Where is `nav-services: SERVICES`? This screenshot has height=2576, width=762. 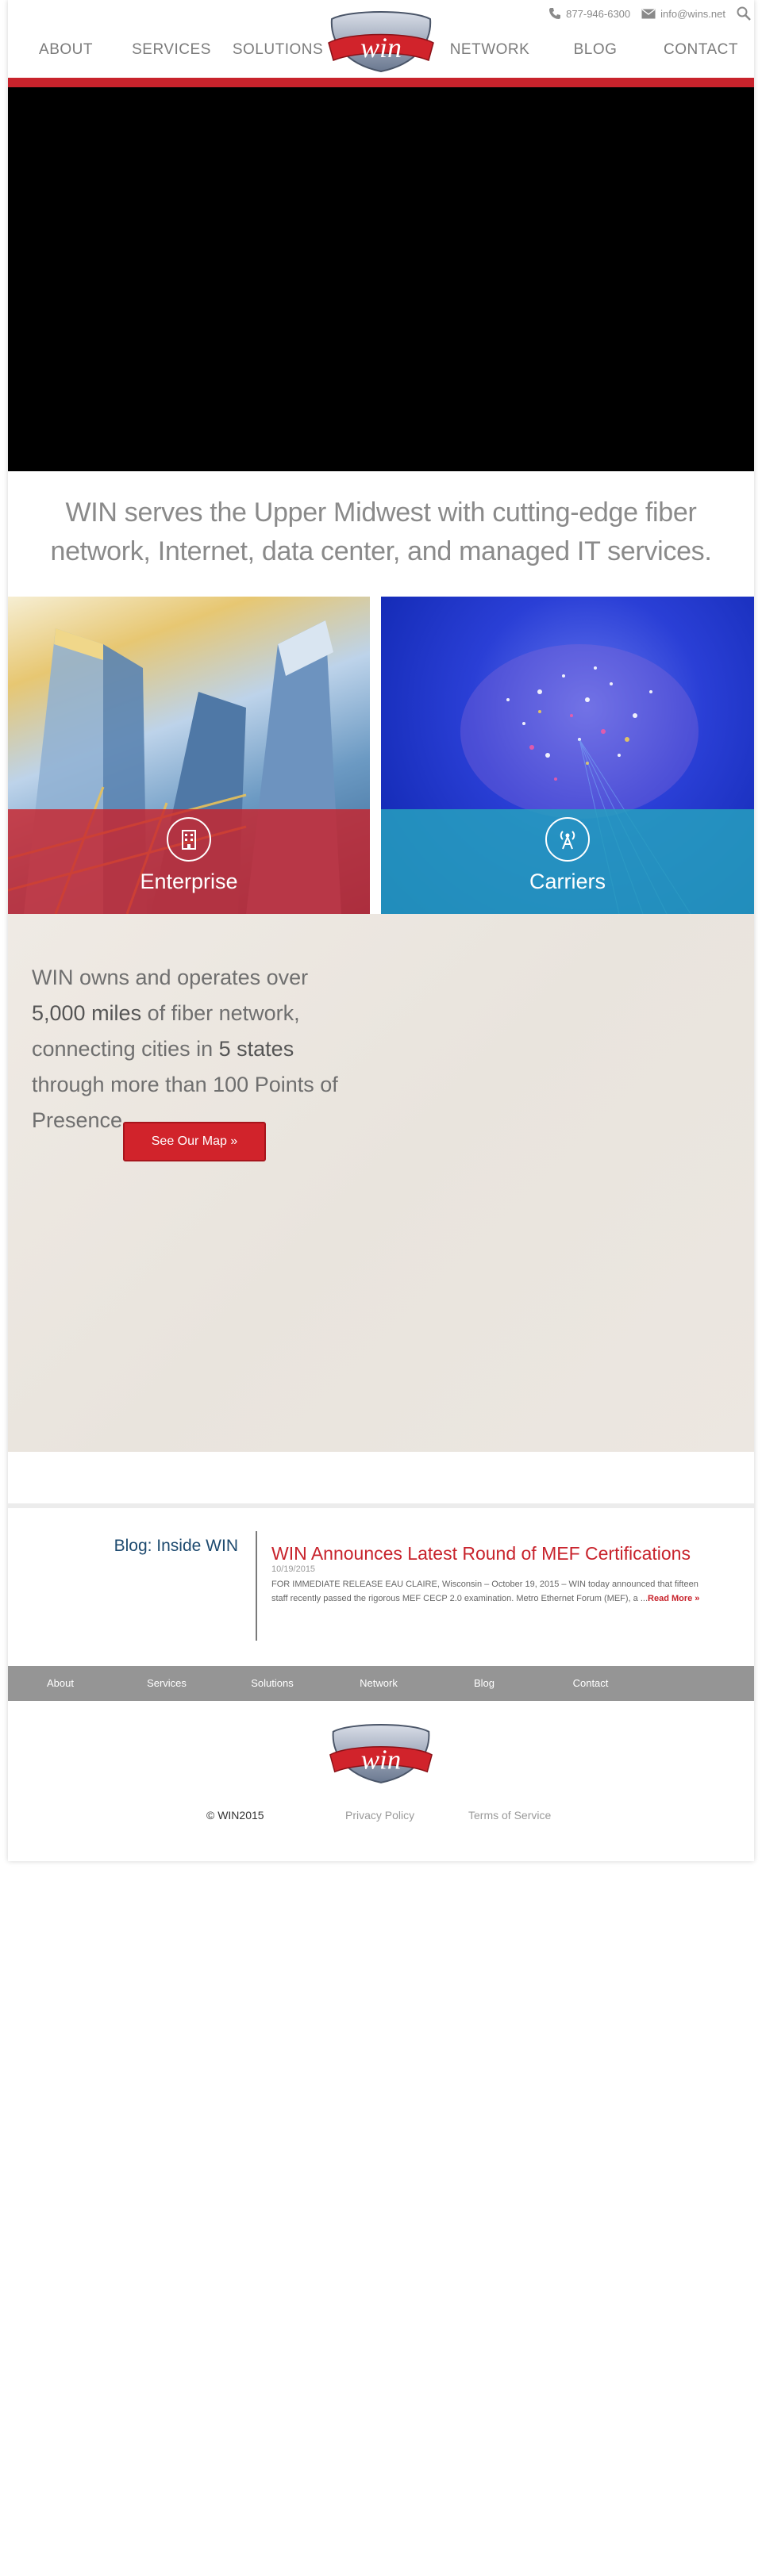 nav-services: SERVICES is located at coordinates (171, 50).